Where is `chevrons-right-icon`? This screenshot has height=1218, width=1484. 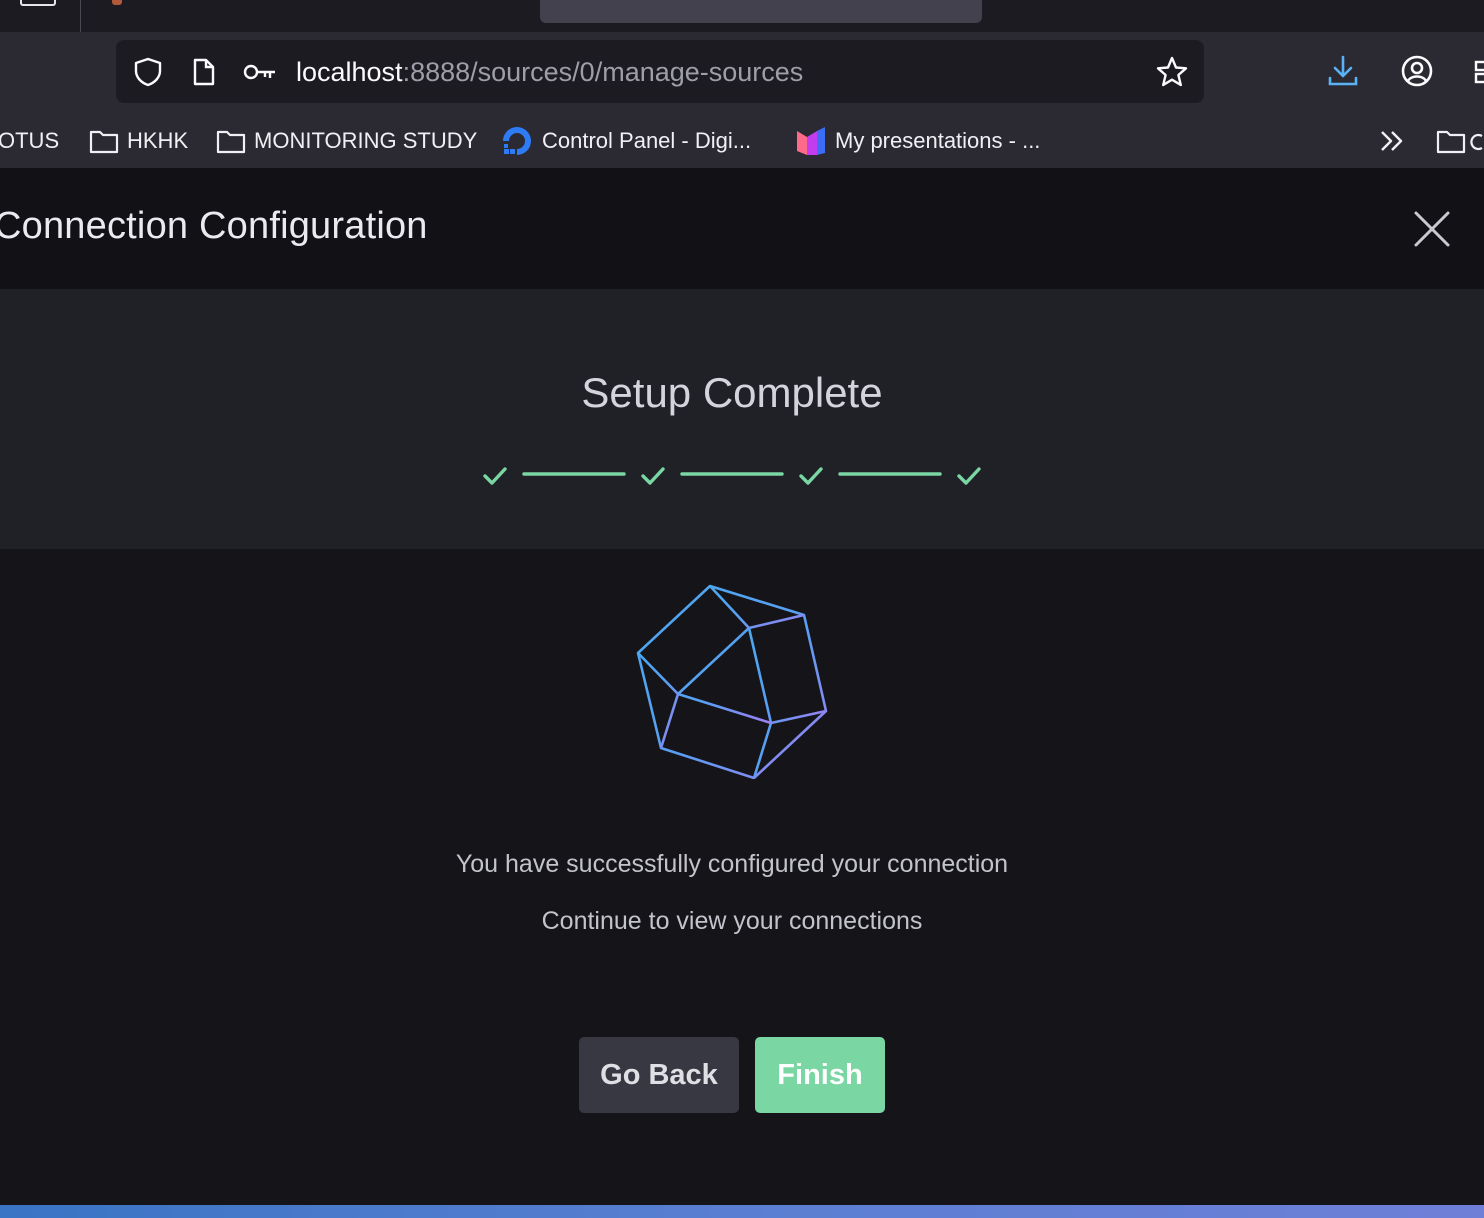 chevrons-right-icon is located at coordinates (1393, 141).